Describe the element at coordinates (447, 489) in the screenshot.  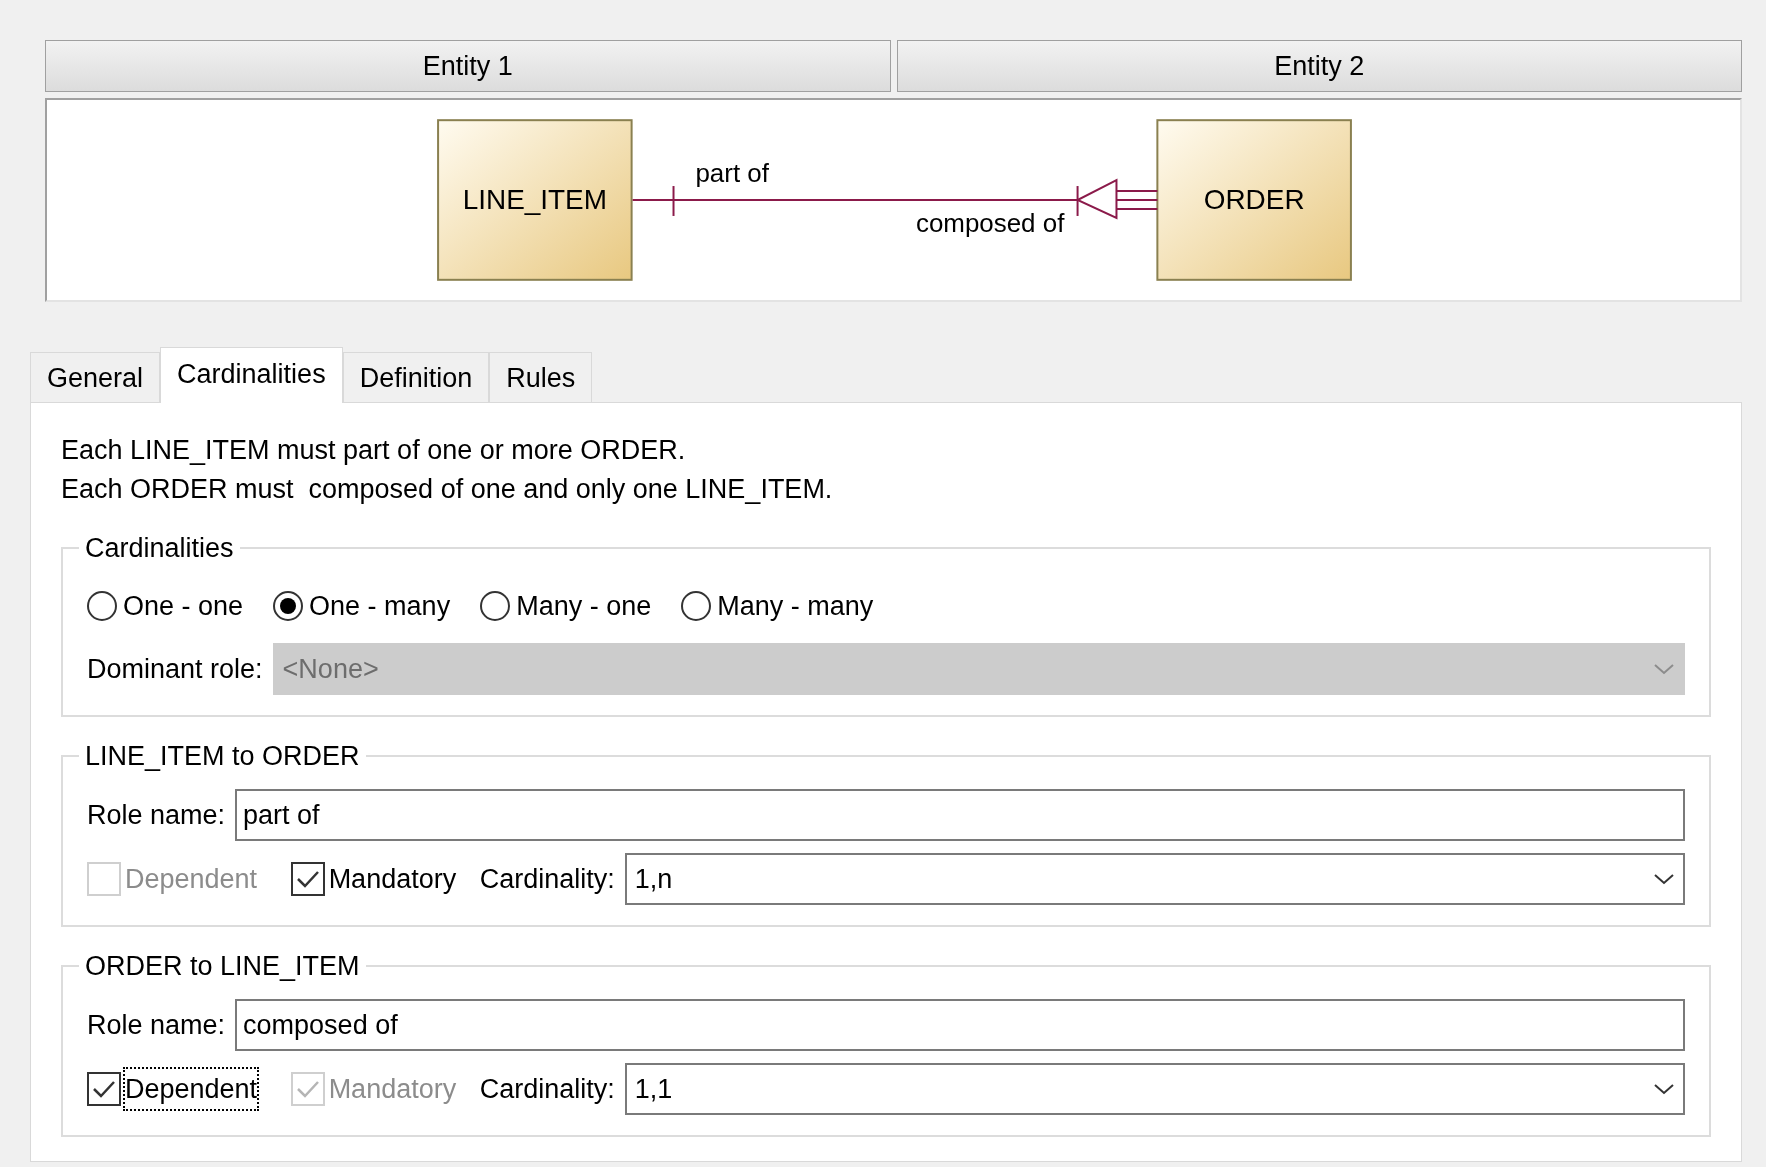
I see `sentence: Each ORDER must composed of one and only one LINE_ITEM.` at that location.